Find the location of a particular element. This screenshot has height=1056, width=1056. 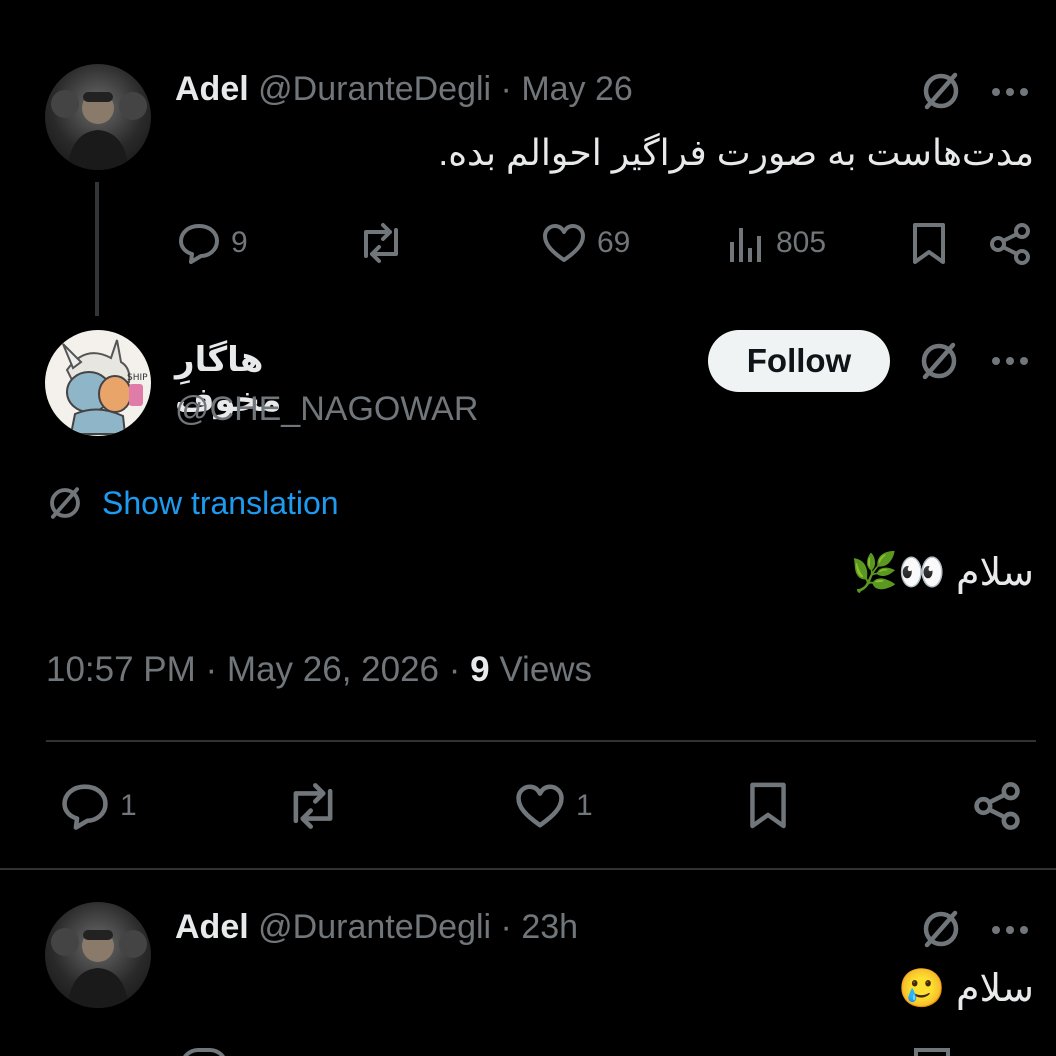

like-count: 1 is located at coordinates (584, 805).